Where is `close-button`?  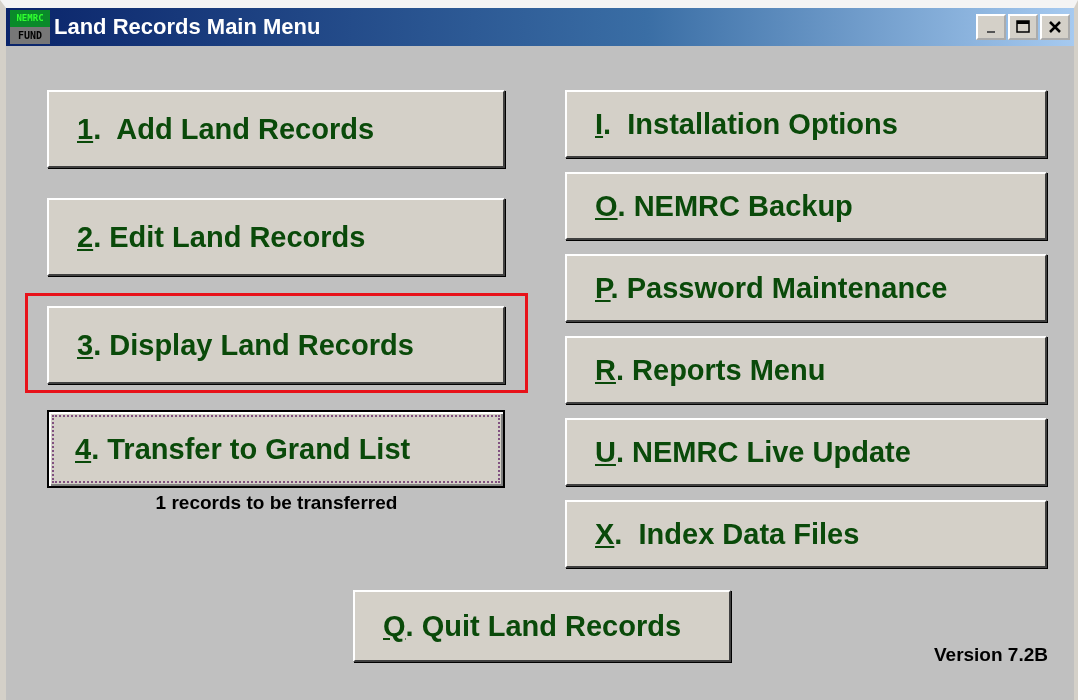 close-button is located at coordinates (1055, 27).